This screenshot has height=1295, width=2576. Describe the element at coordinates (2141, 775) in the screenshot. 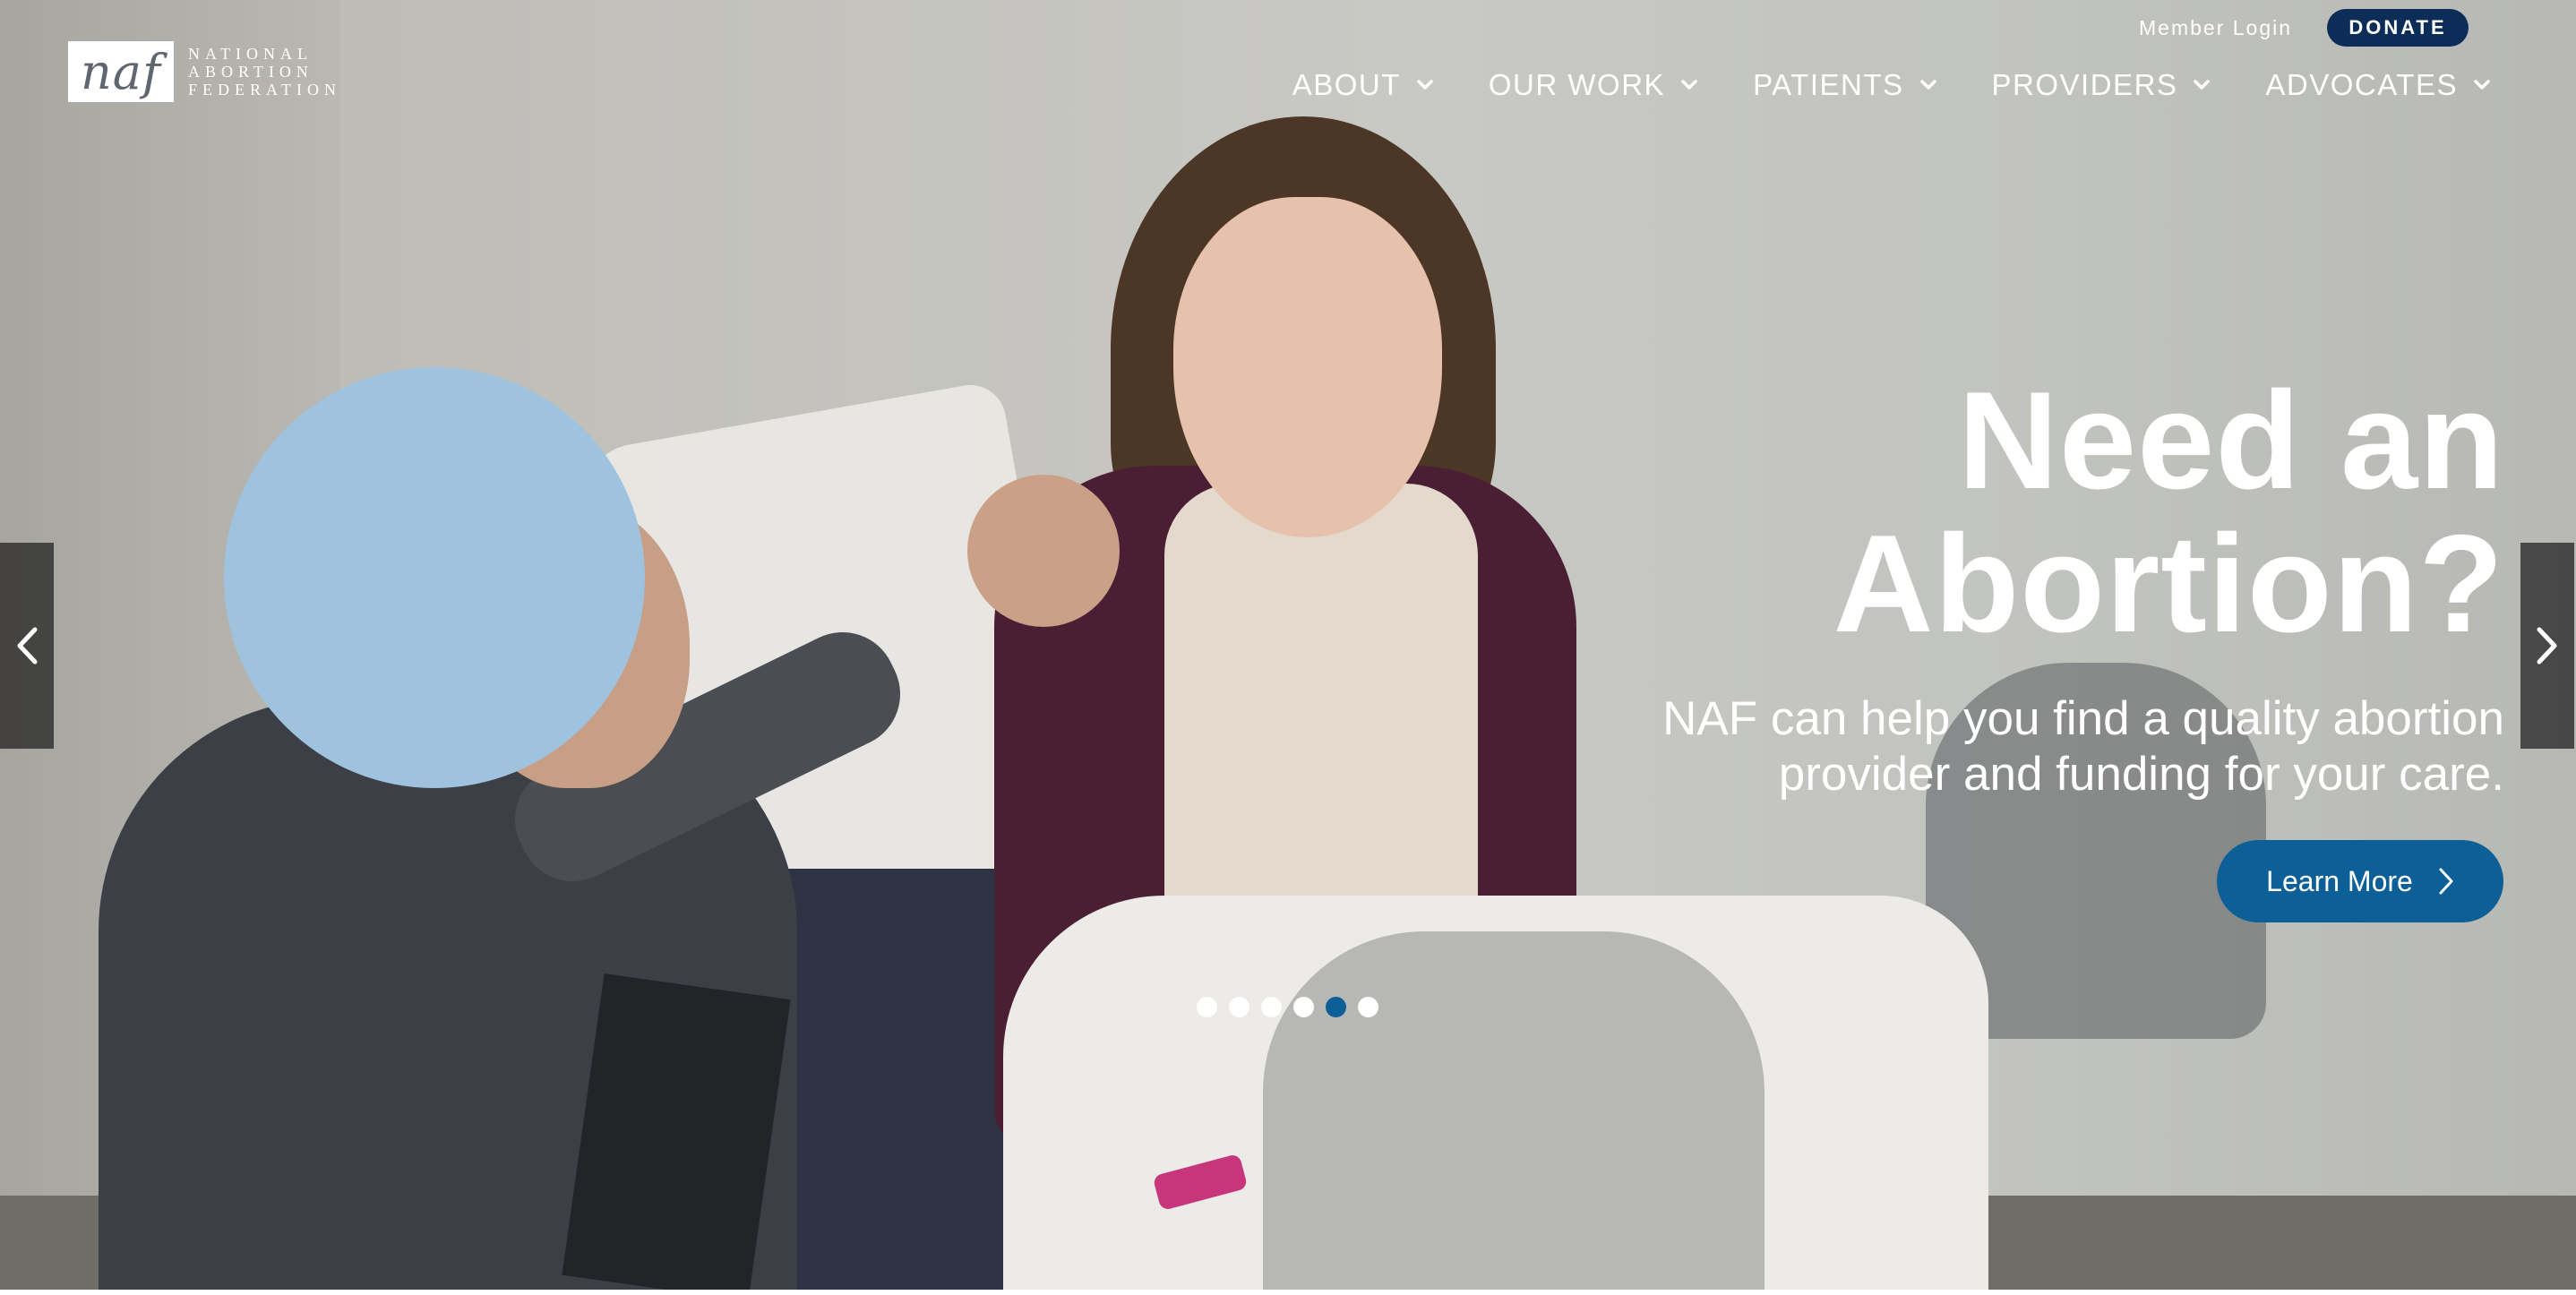

I see `hero-subtext-line: provider and funding for your care.` at that location.